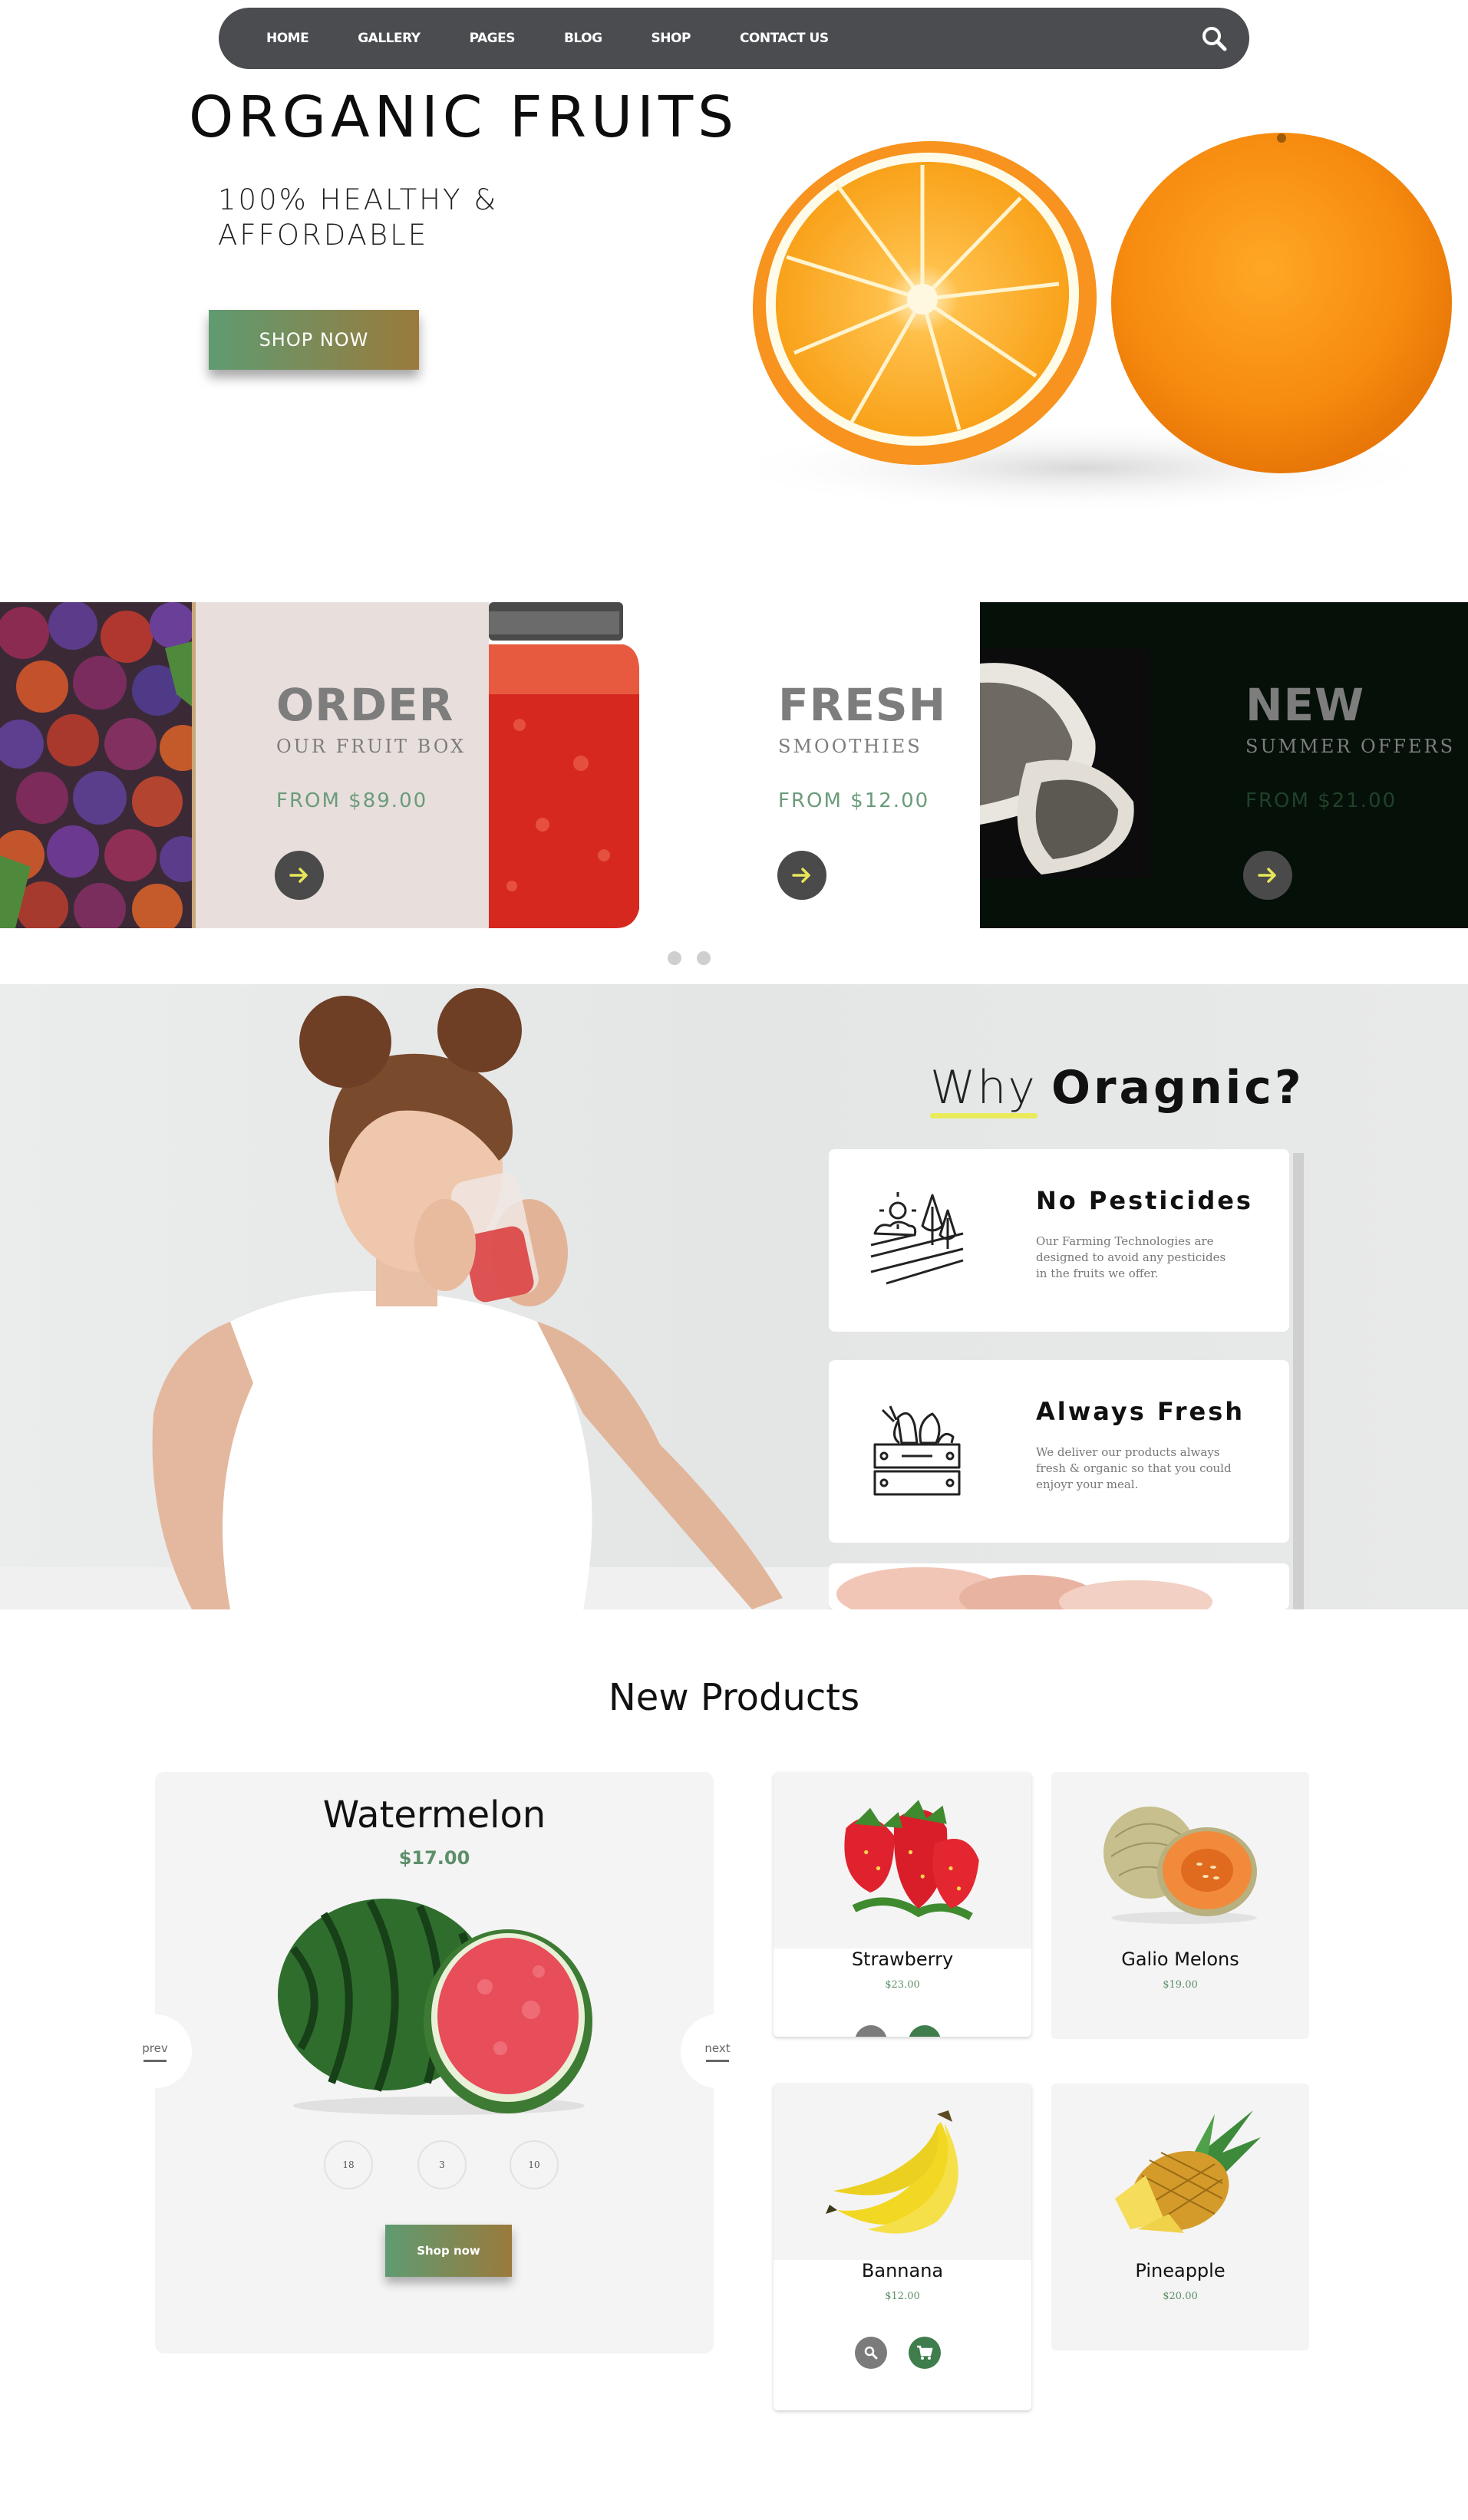 This screenshot has width=1468, height=2520. What do you see at coordinates (415, 1298) in the screenshot?
I see `woman-drinking-smoothie-image` at bounding box center [415, 1298].